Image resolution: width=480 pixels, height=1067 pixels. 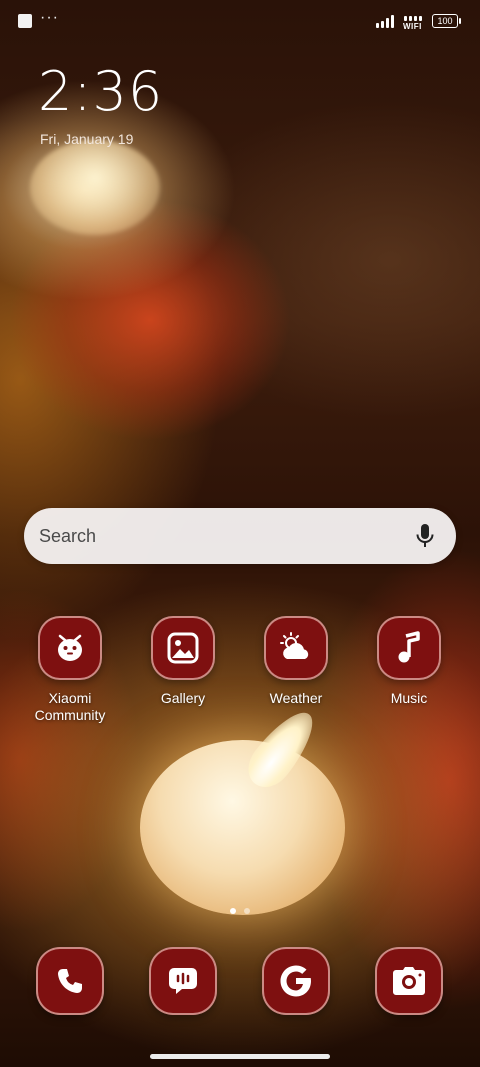 What do you see at coordinates (446, 21) in the screenshot?
I see `battery-icon: 100` at bounding box center [446, 21].